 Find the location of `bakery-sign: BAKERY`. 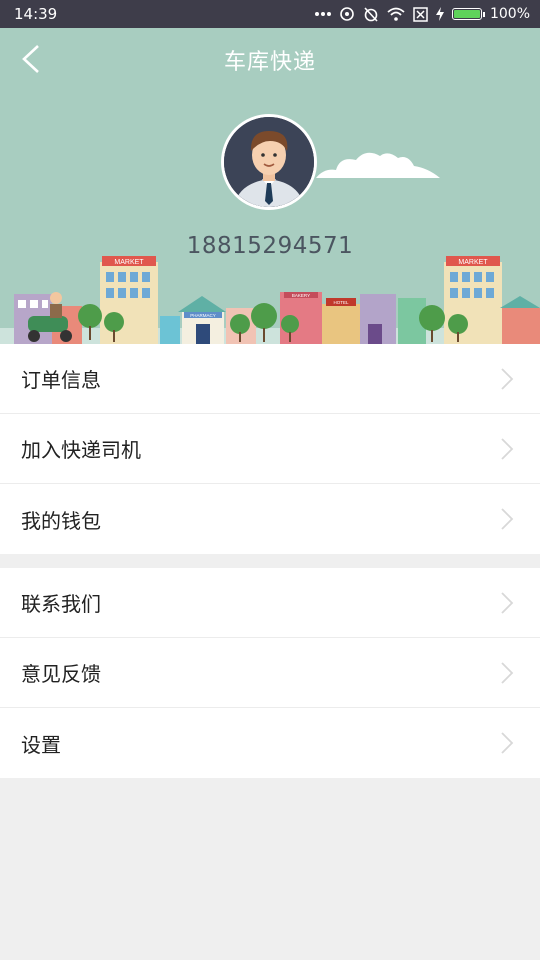

bakery-sign: BAKERY is located at coordinates (301, 295).